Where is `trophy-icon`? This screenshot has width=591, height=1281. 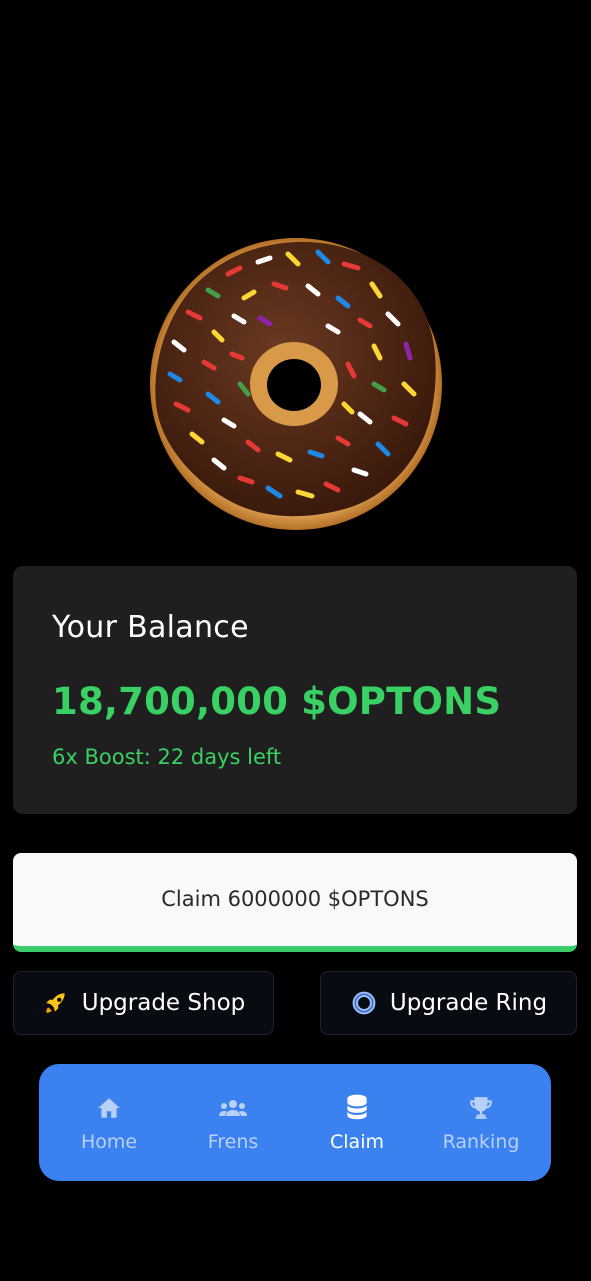
trophy-icon is located at coordinates (481, 1108).